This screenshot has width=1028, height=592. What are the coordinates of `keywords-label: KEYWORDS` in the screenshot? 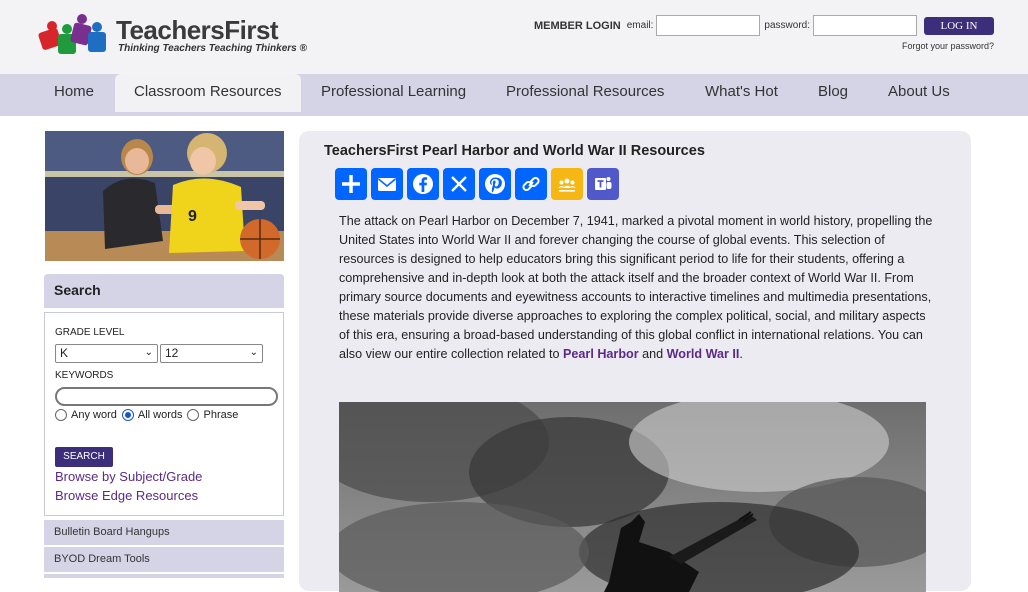 It's located at (84, 375).